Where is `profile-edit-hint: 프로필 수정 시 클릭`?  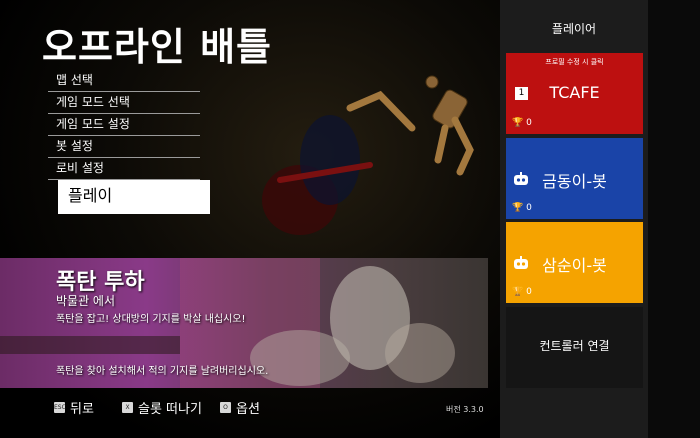
profile-edit-hint: 프로필 수정 시 클릭 is located at coordinates (574, 62).